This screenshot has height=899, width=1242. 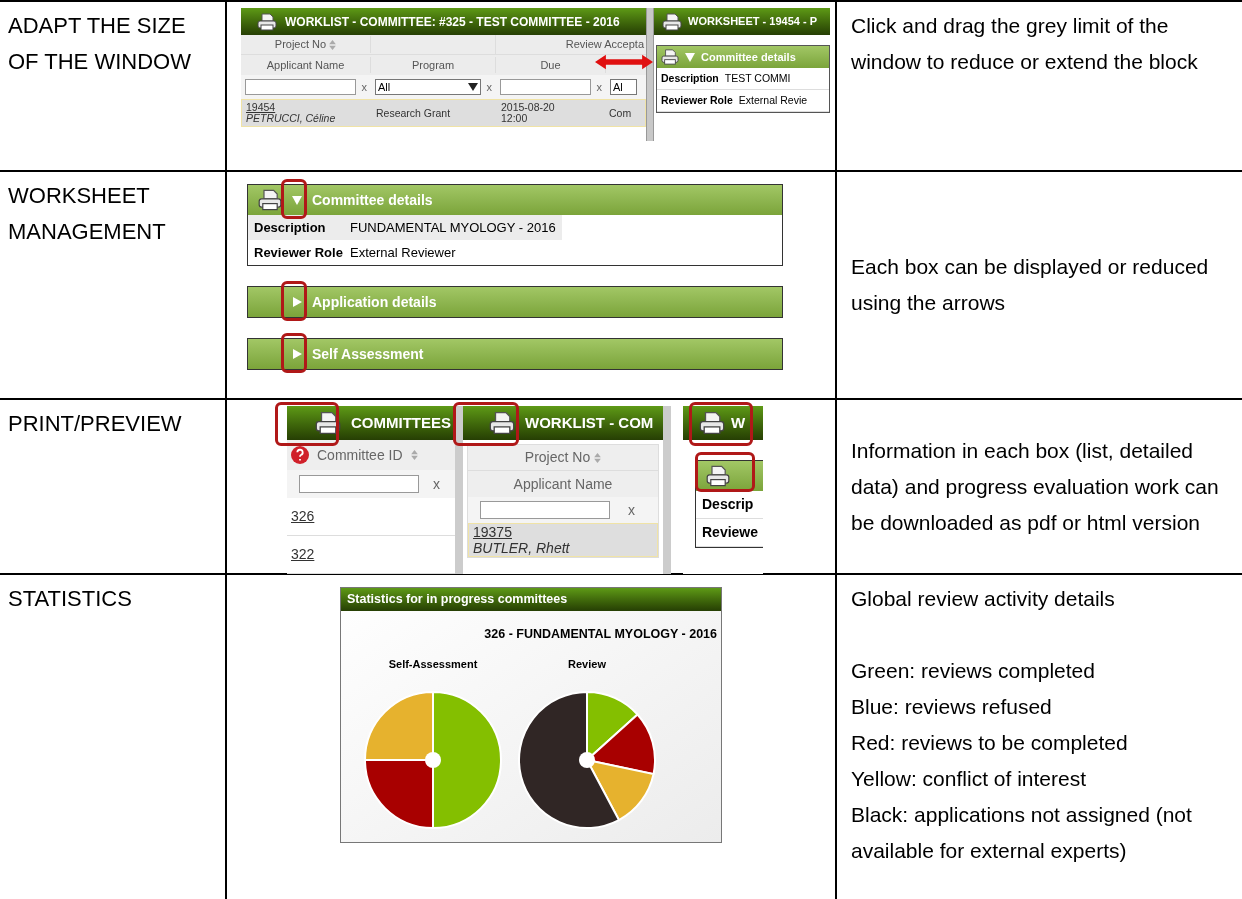 What do you see at coordinates (624, 62) in the screenshot?
I see `double-arrow-icon` at bounding box center [624, 62].